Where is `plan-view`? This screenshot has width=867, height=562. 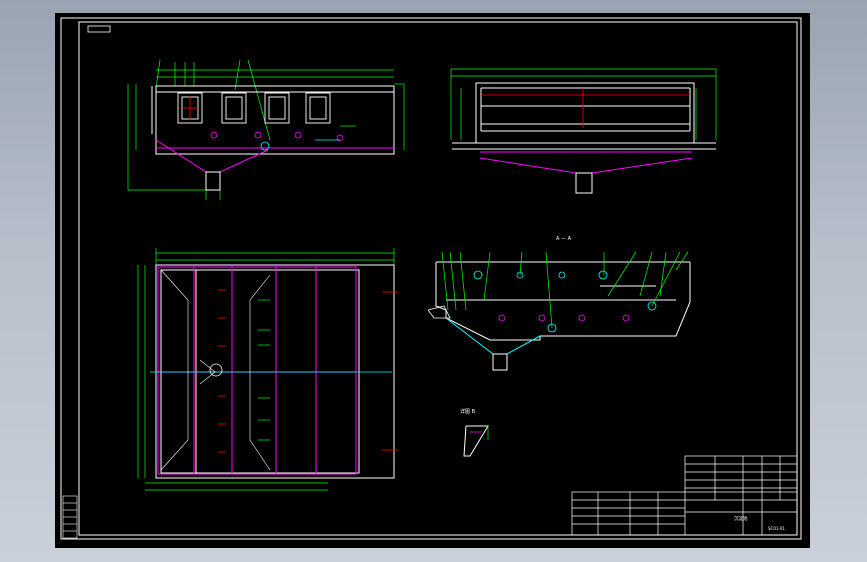 plan-view is located at coordinates (267, 369).